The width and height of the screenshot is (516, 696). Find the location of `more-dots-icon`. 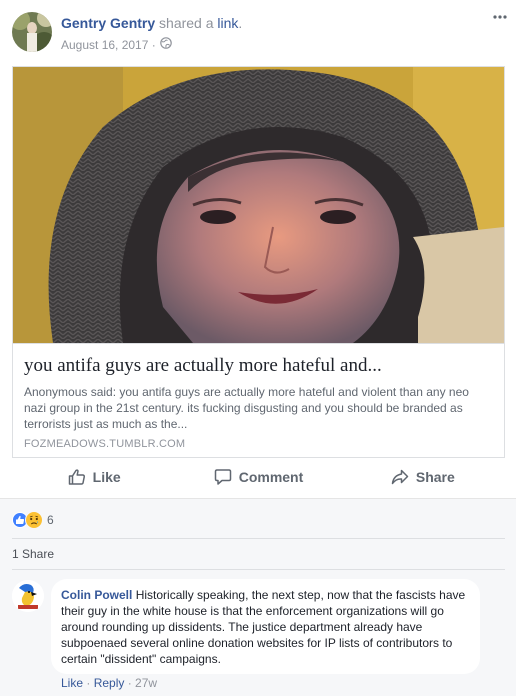

more-dots-icon is located at coordinates (500, 20).